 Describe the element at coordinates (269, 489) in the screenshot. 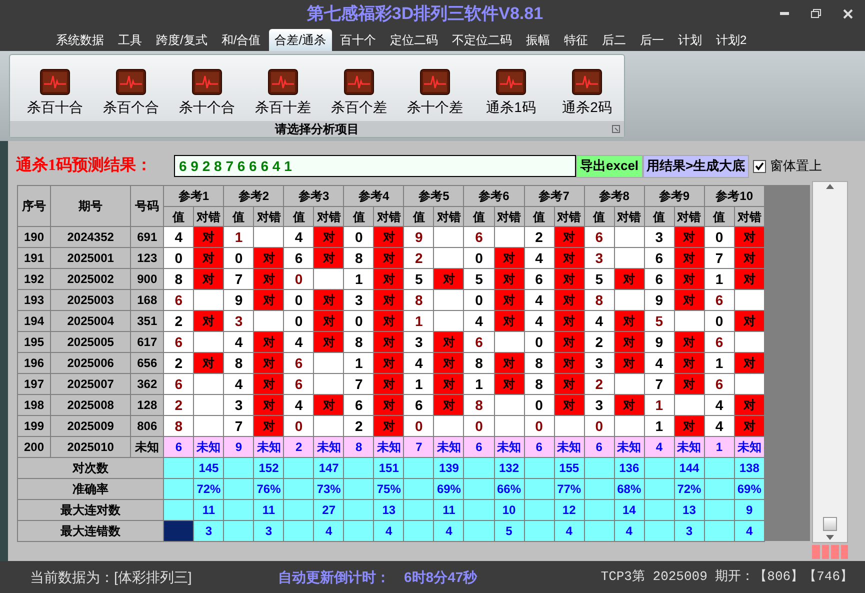

I see `stat-value: 76%` at that location.